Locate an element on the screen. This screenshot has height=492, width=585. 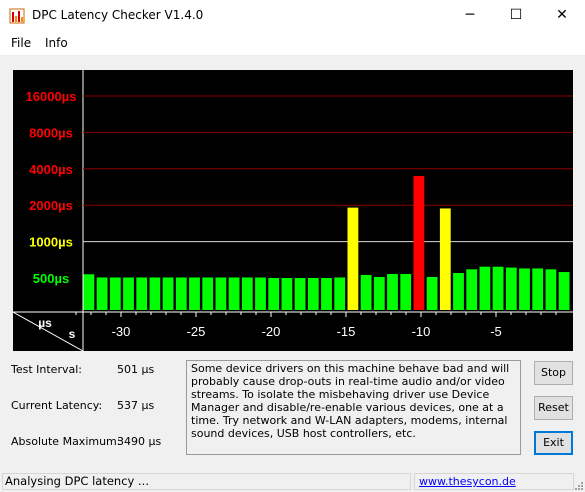
title-bar: DPC Latency Checker V1.4.0 ─ ☐ ✕ is located at coordinates (292, 15).